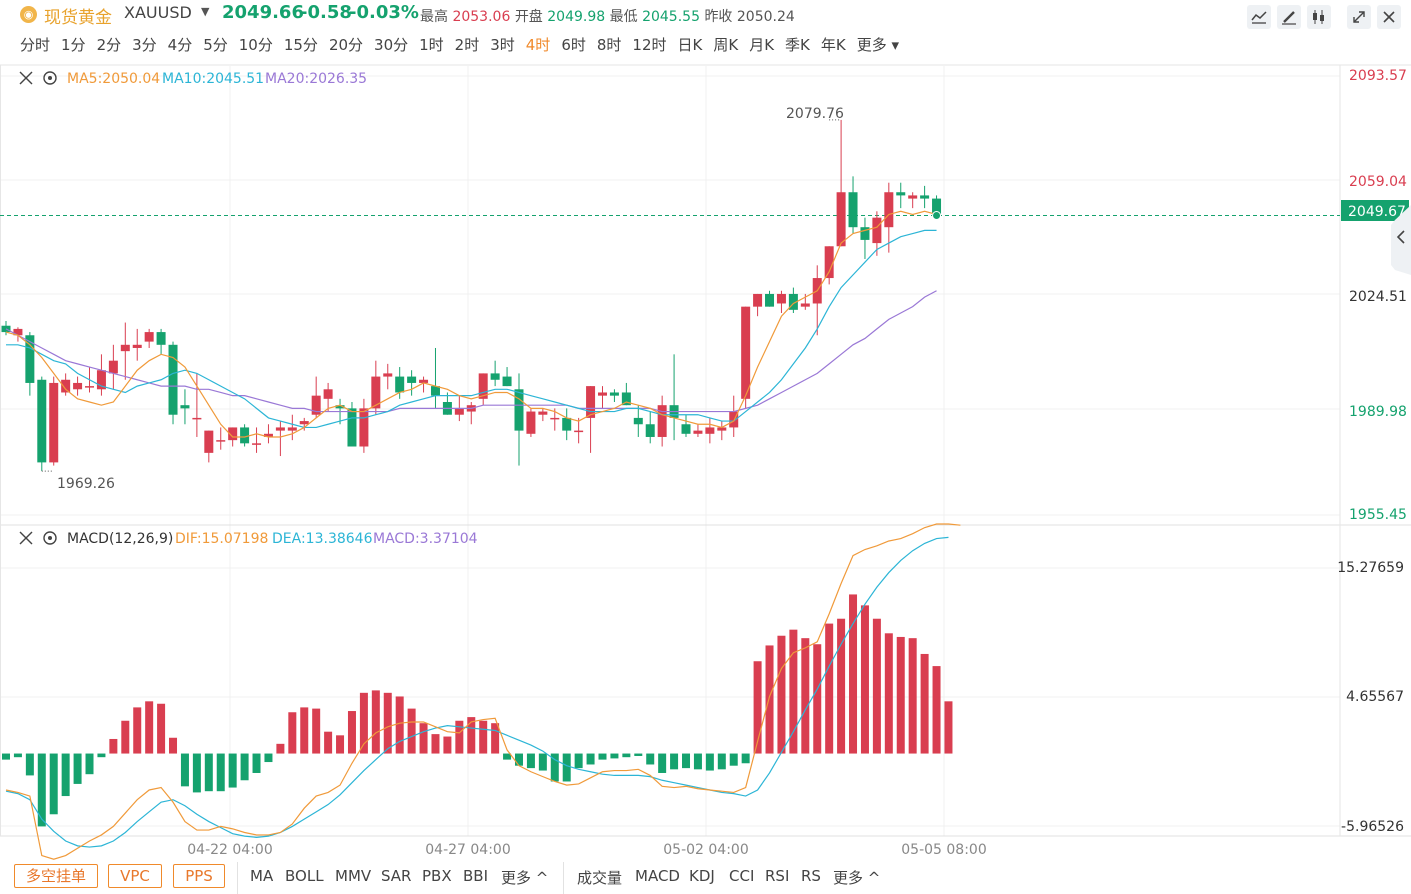 The image size is (1411, 894). Describe the element at coordinates (741, 876) in the screenshot. I see `sub-indicator-tab: CCI` at that location.